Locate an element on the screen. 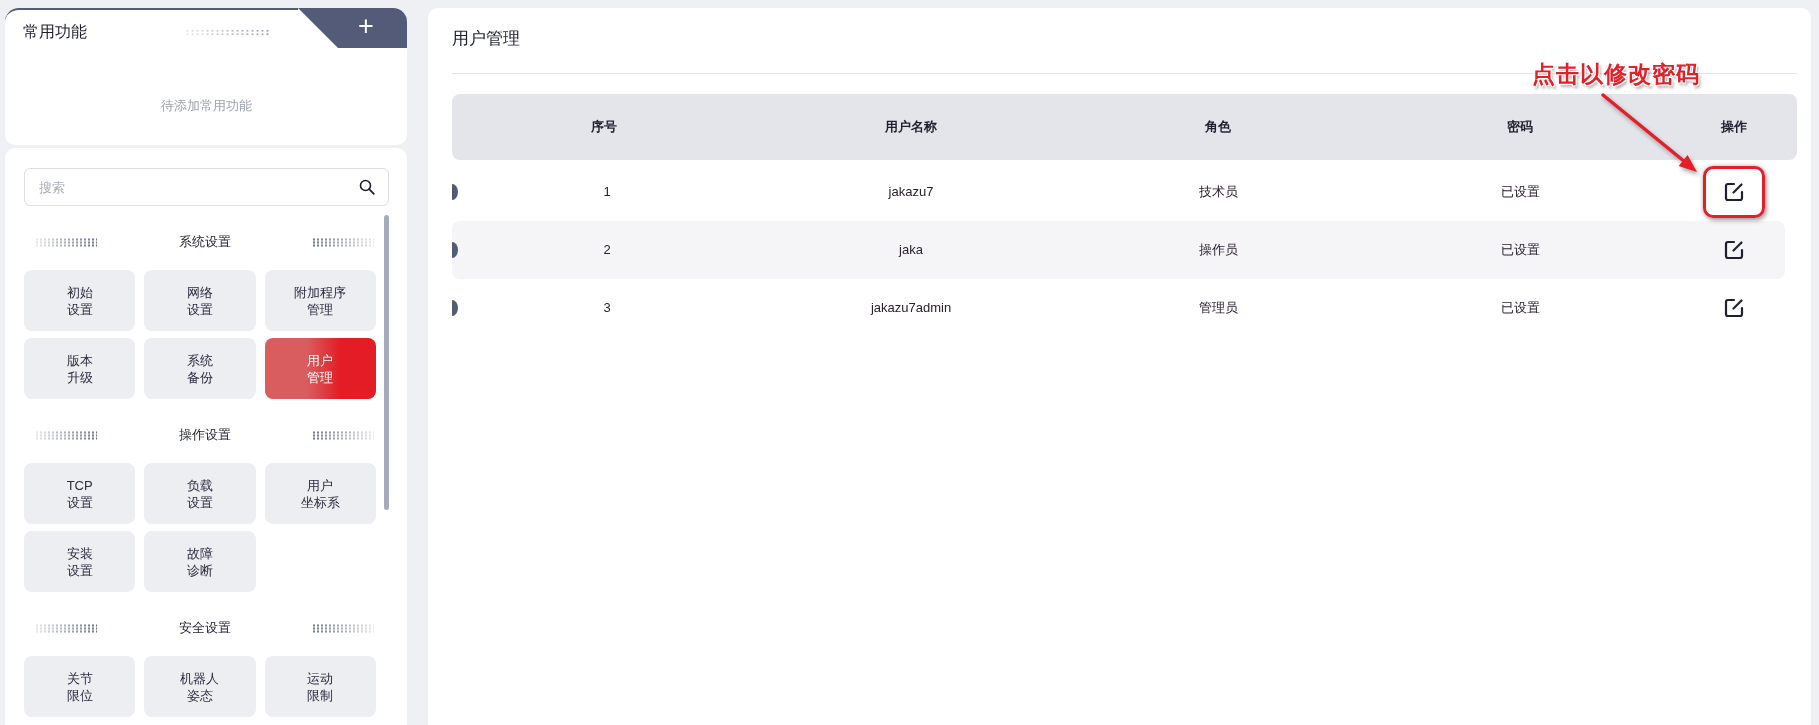 The height and width of the screenshot is (725, 1819). table-cell-text: 操作员 is located at coordinates (1218, 250).